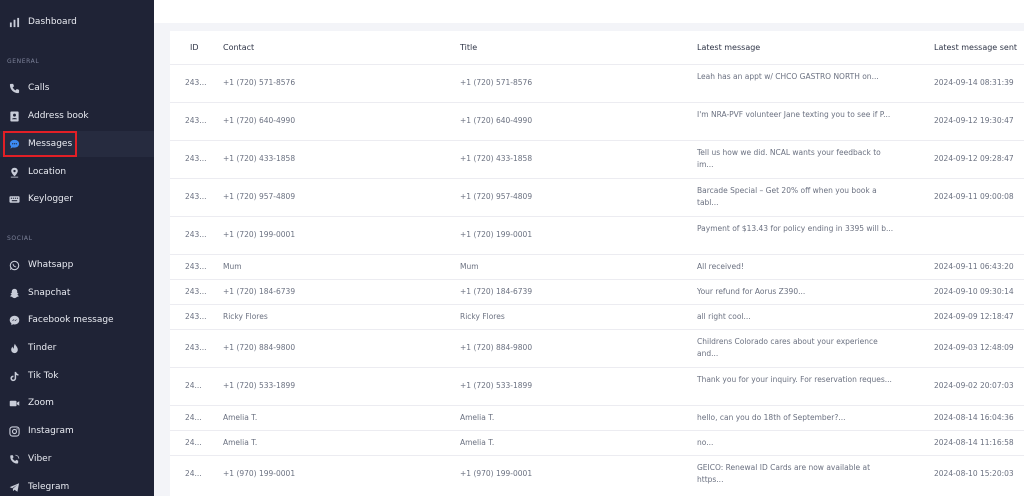  Describe the element at coordinates (47, 172) in the screenshot. I see `sidebar-item-label: Location` at that location.